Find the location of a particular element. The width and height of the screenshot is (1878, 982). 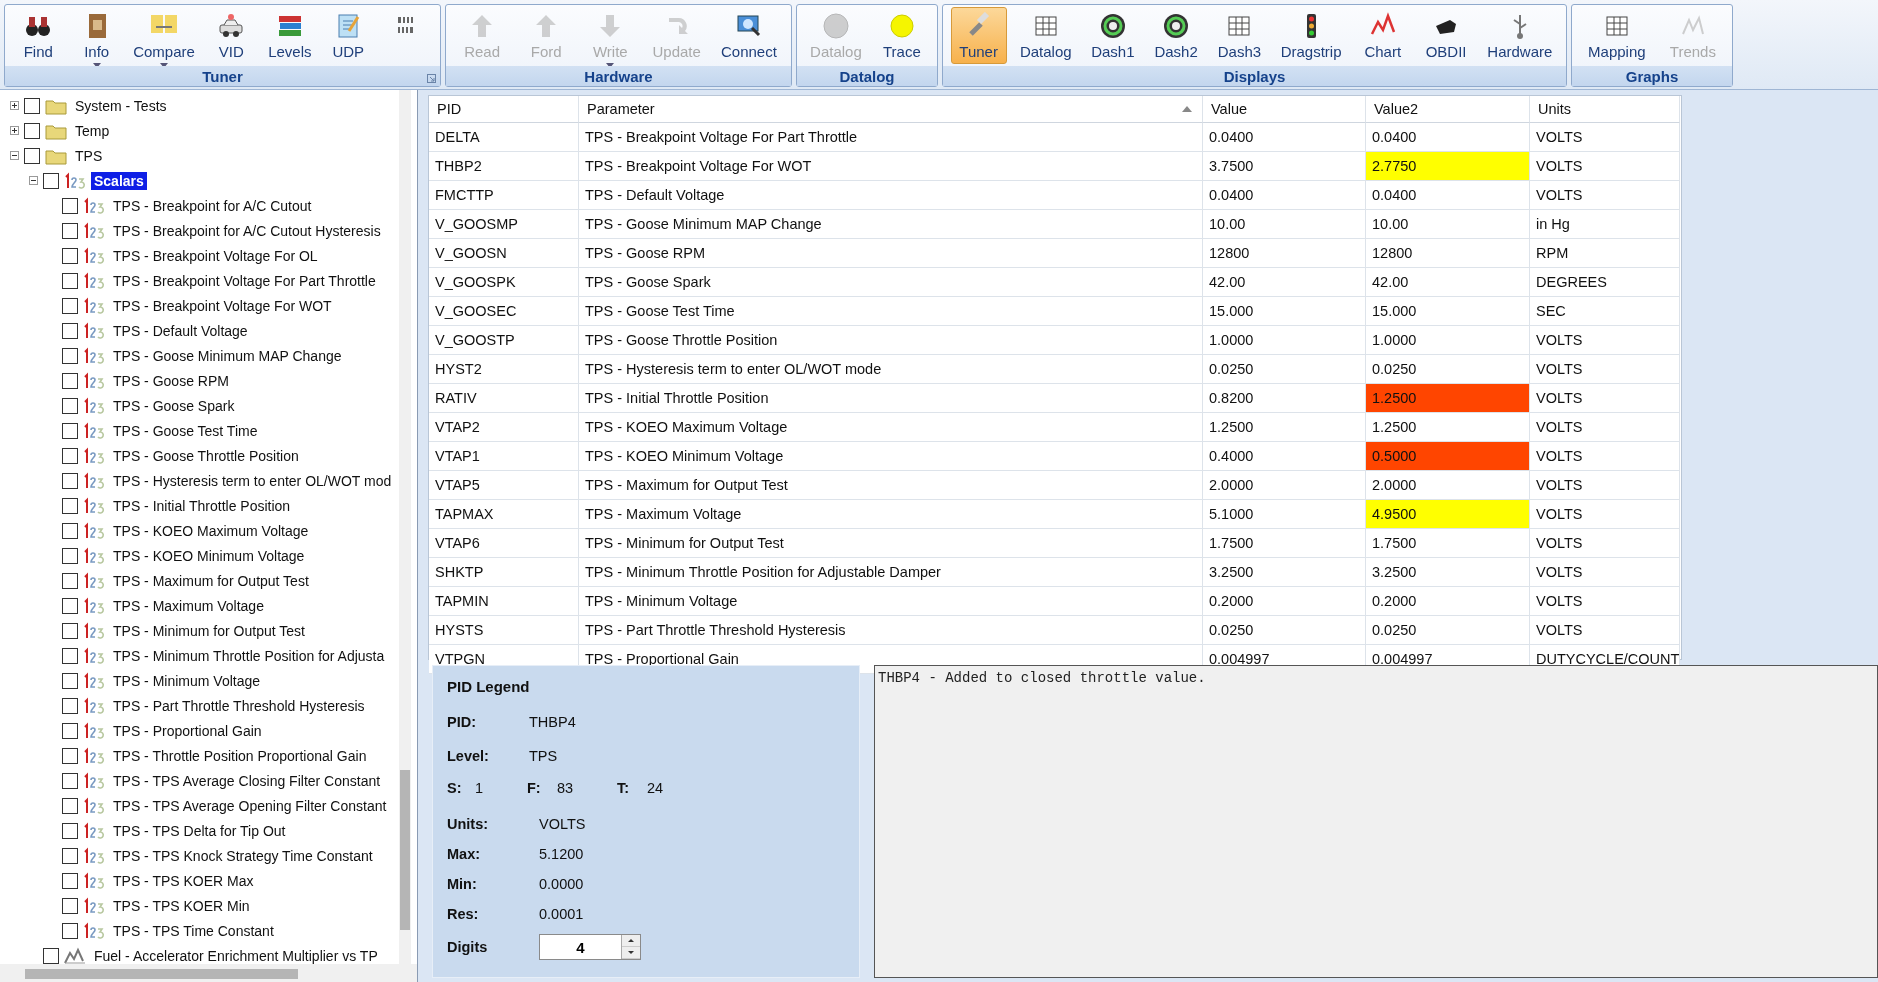

tree-item: TPS - Goose Throttle Position is located at coordinates (206, 455).